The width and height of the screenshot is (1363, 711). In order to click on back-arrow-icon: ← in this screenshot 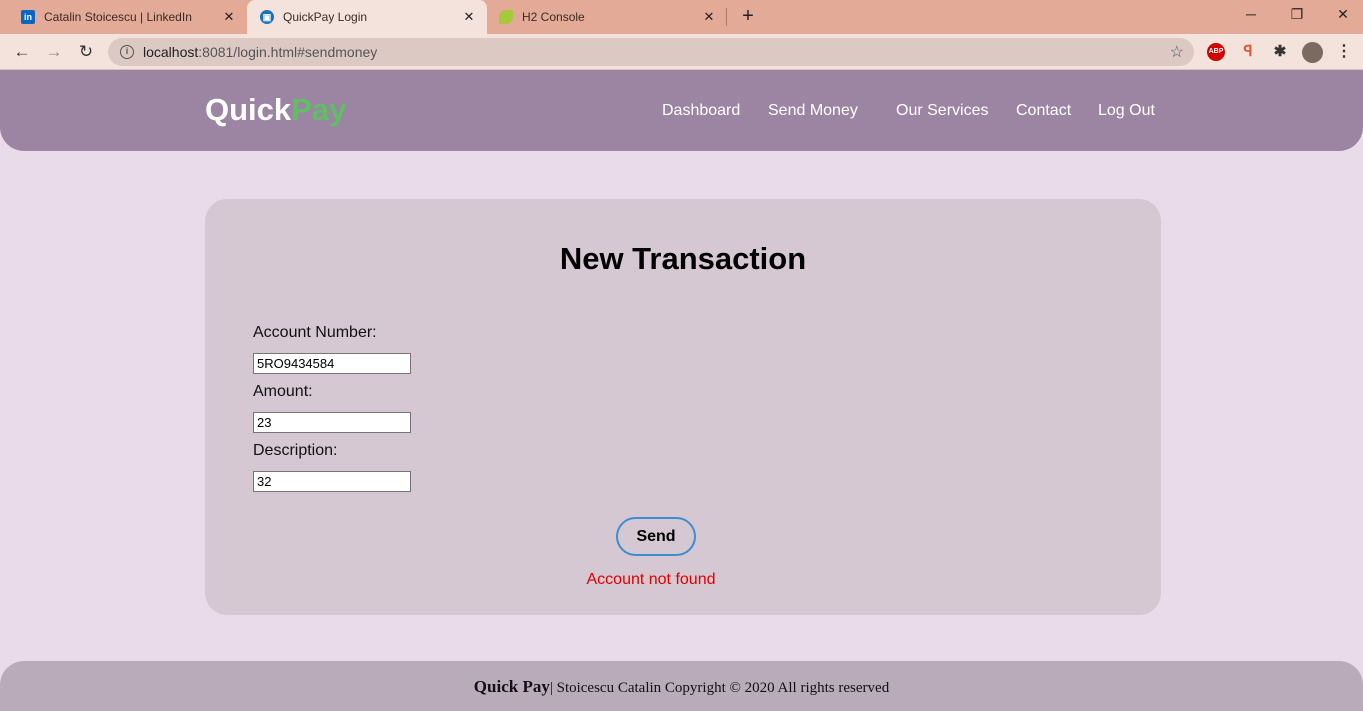, I will do `click(22, 52)`.